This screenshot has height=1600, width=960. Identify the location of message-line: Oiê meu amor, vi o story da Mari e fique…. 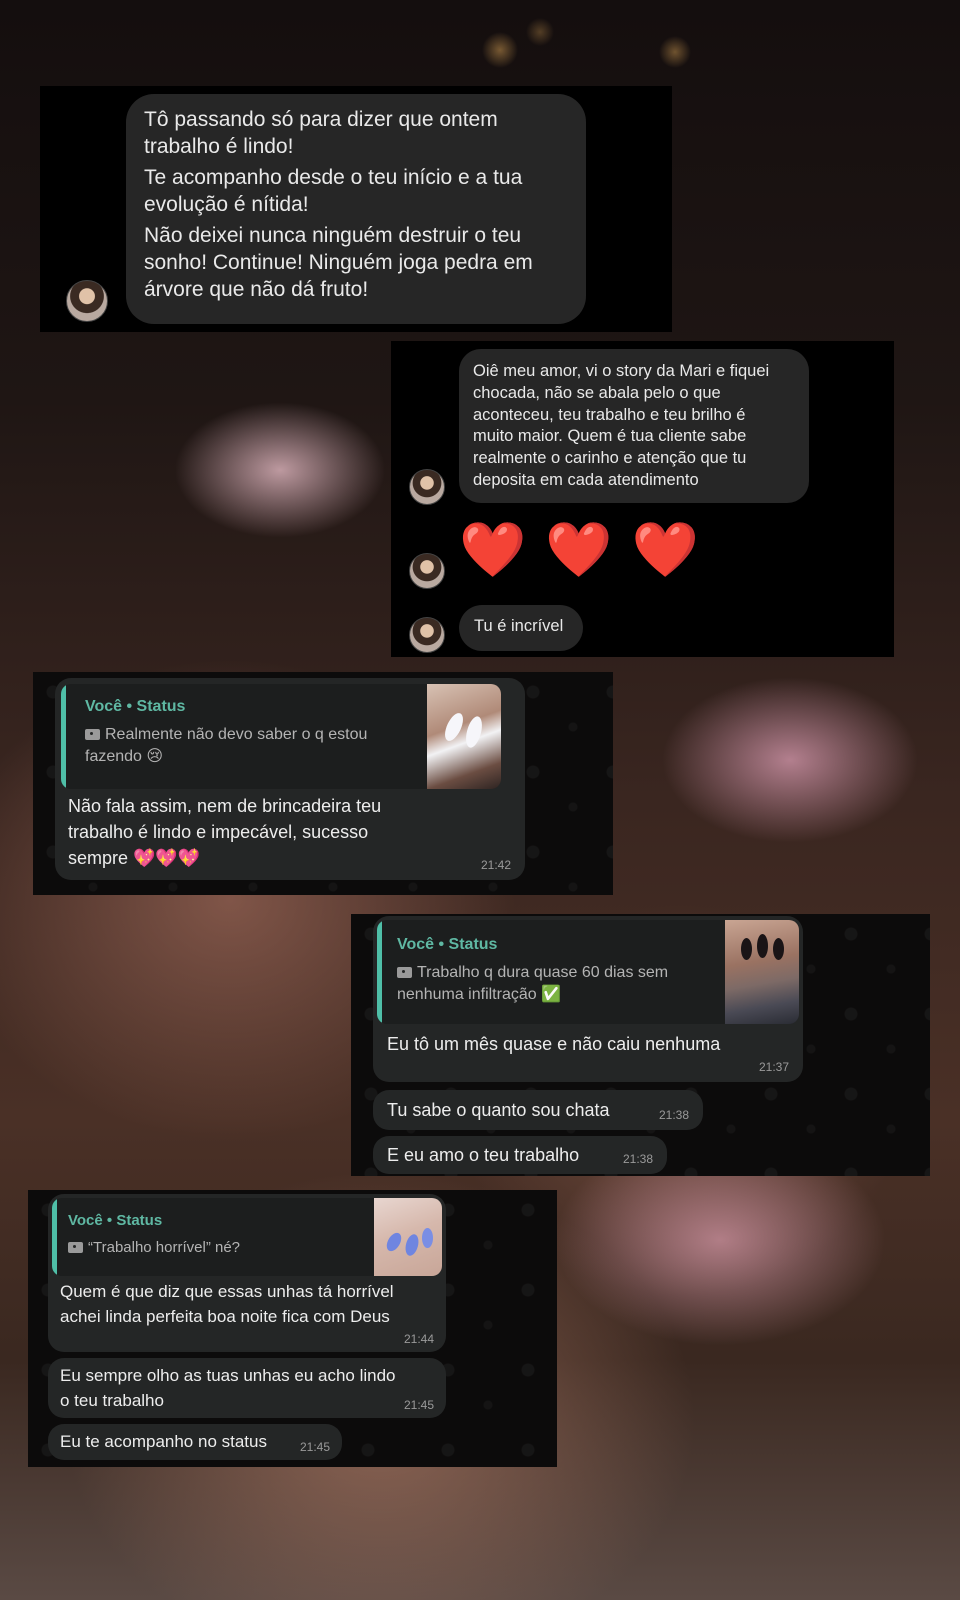
(621, 371).